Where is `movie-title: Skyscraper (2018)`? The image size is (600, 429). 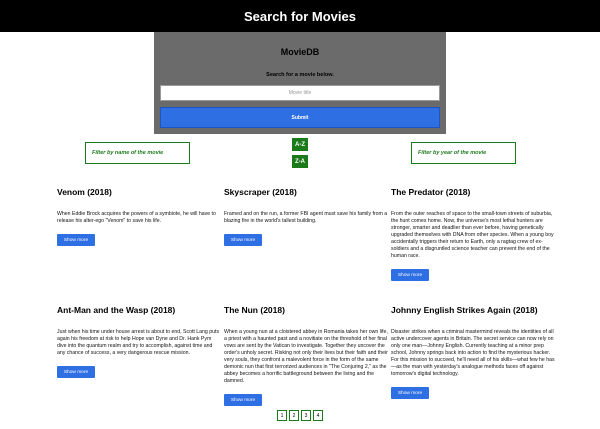 movie-title: Skyscraper (2018) is located at coordinates (260, 192).